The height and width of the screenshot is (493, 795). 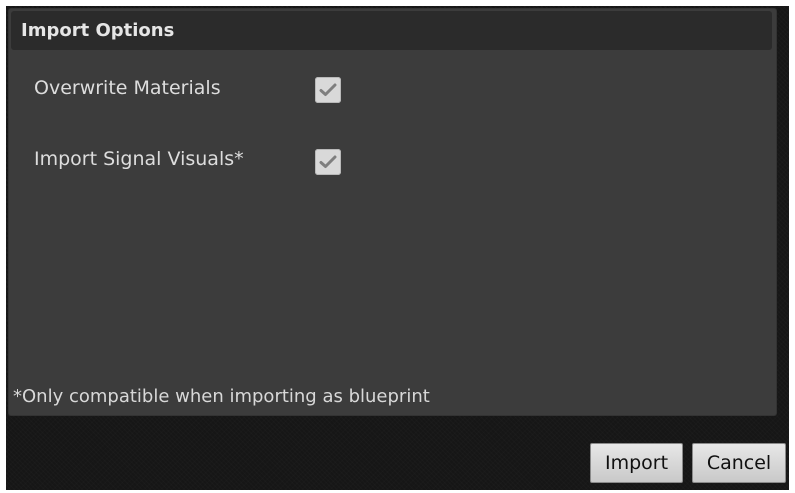 What do you see at coordinates (127, 88) in the screenshot?
I see `overwrite-materials-label: Overwrite Materials` at bounding box center [127, 88].